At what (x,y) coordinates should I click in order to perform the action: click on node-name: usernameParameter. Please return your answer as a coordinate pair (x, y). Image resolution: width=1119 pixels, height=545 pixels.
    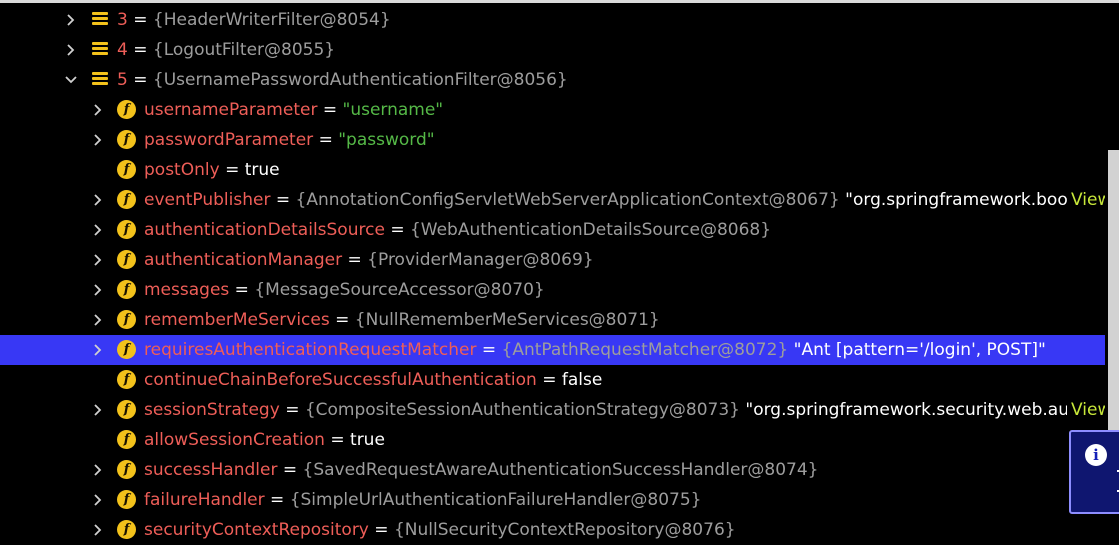
    Looking at the image, I should click on (231, 110).